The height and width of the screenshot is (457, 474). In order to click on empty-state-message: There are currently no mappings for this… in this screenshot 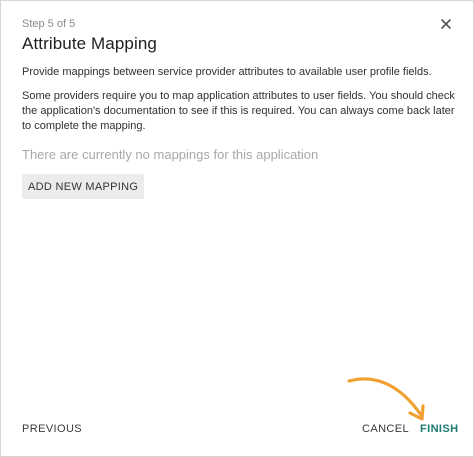, I will do `click(170, 154)`.